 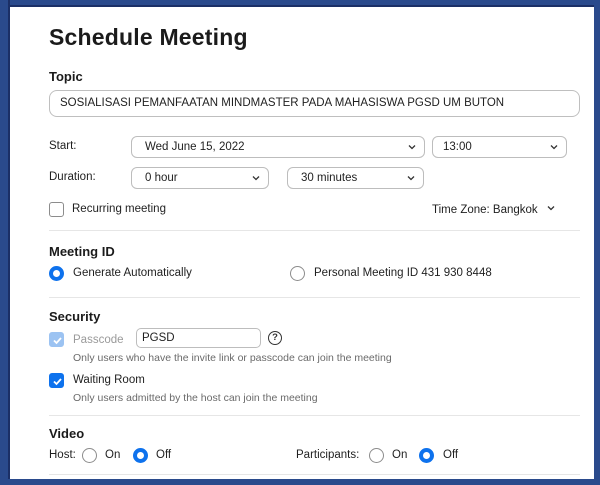 What do you see at coordinates (72, 177) in the screenshot?
I see `duration-label: Duration:` at bounding box center [72, 177].